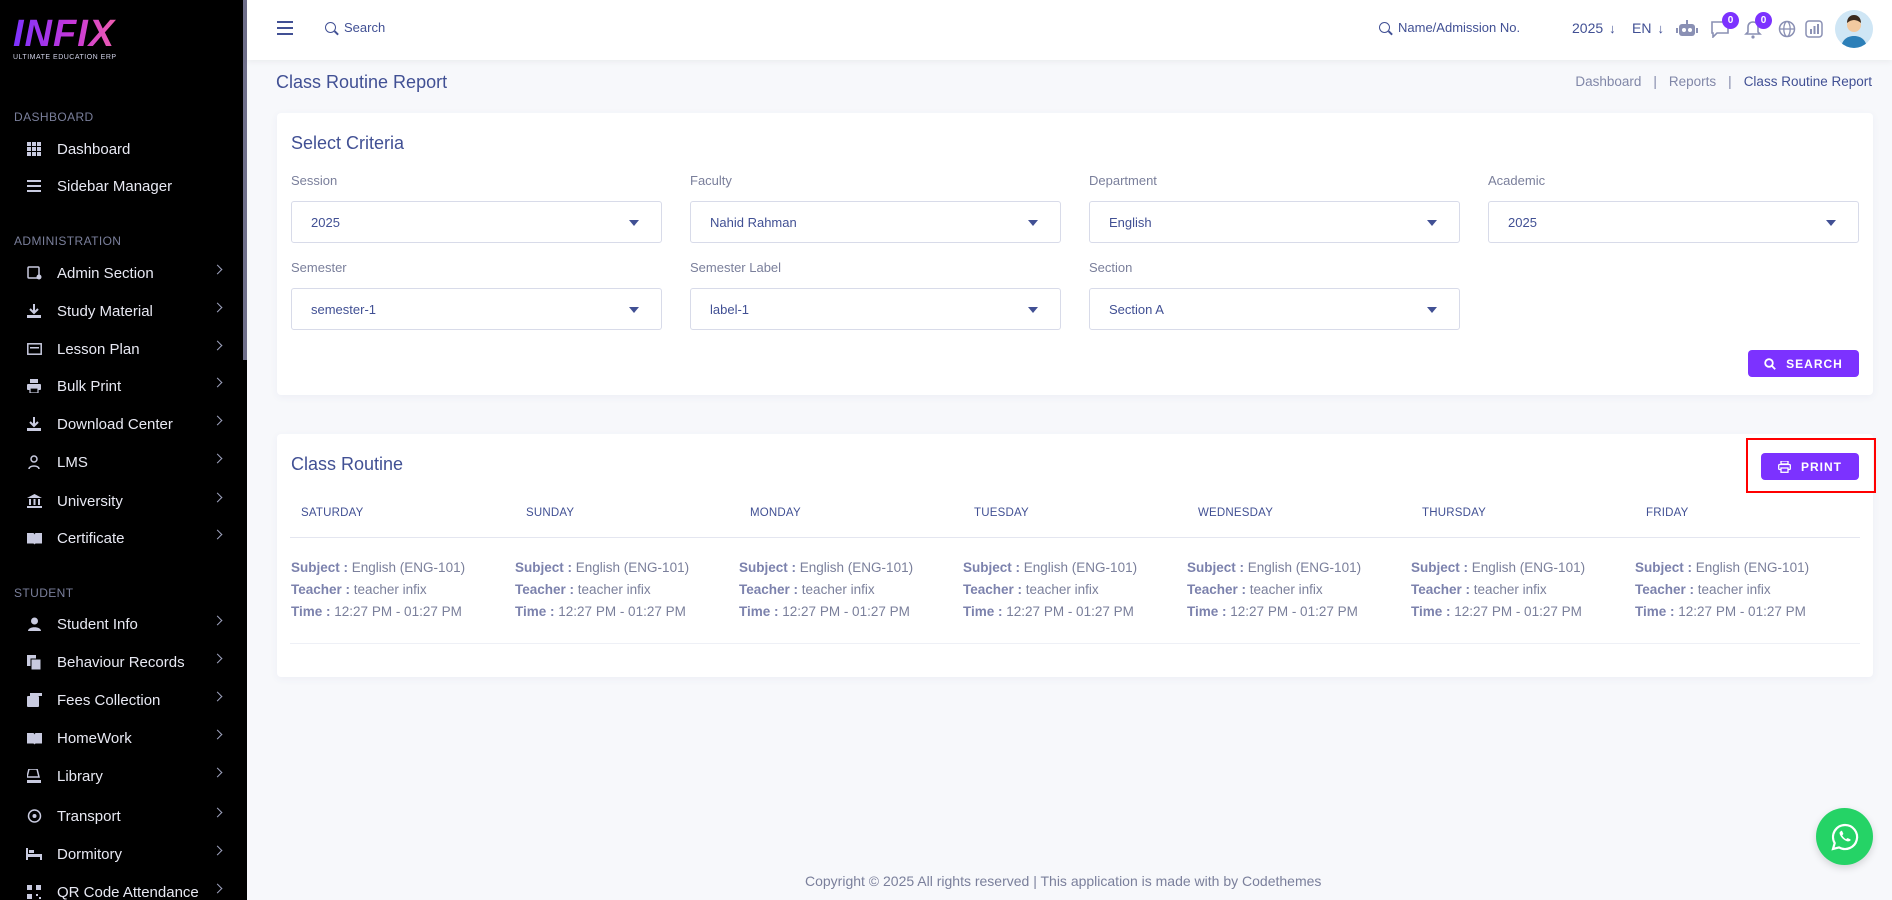 This screenshot has width=1892, height=900. I want to click on page-title: Class Routine Report, so click(362, 82).